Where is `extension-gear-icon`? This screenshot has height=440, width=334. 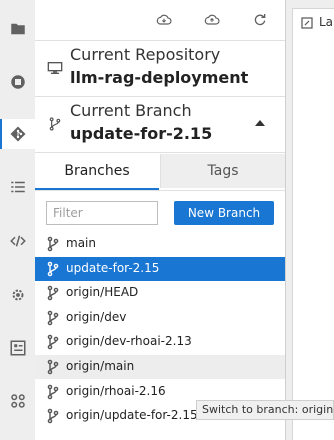
extension-gear-icon is located at coordinates (17, 295).